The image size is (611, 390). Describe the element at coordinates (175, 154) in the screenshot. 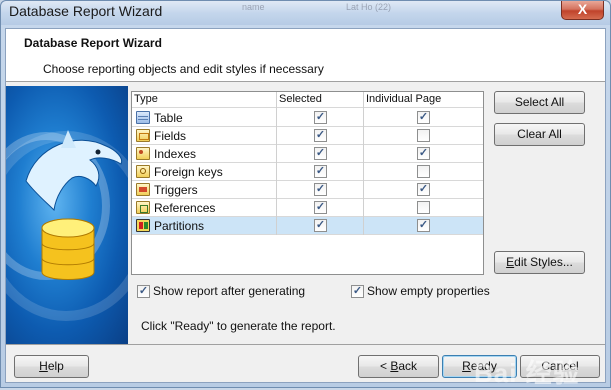

I see `row-label: Indexes` at that location.